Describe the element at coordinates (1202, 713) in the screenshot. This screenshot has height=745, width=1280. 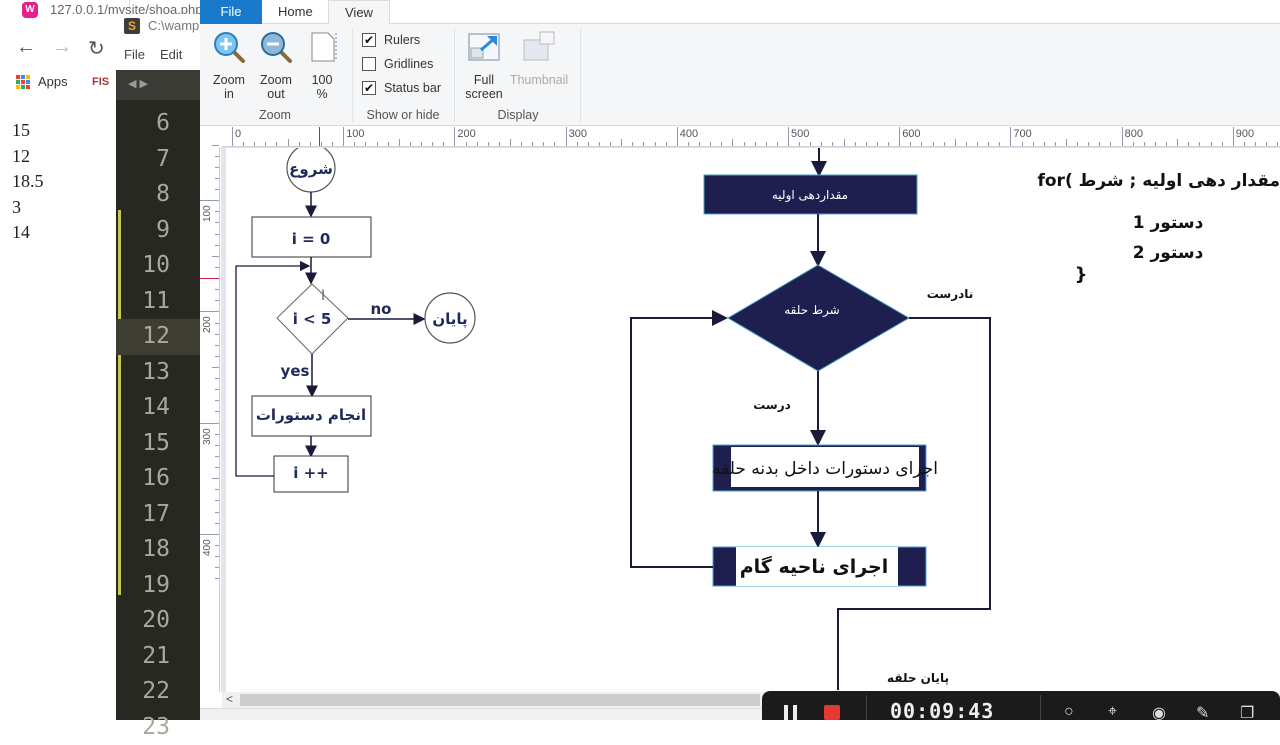
I see `pen-icon: ✎` at that location.